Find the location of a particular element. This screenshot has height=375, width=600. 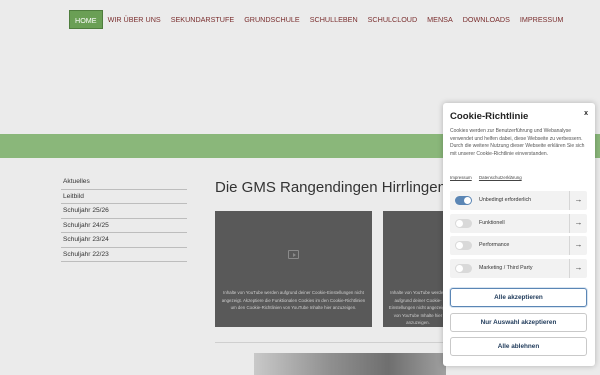

divider is located at coordinates (334, 342).